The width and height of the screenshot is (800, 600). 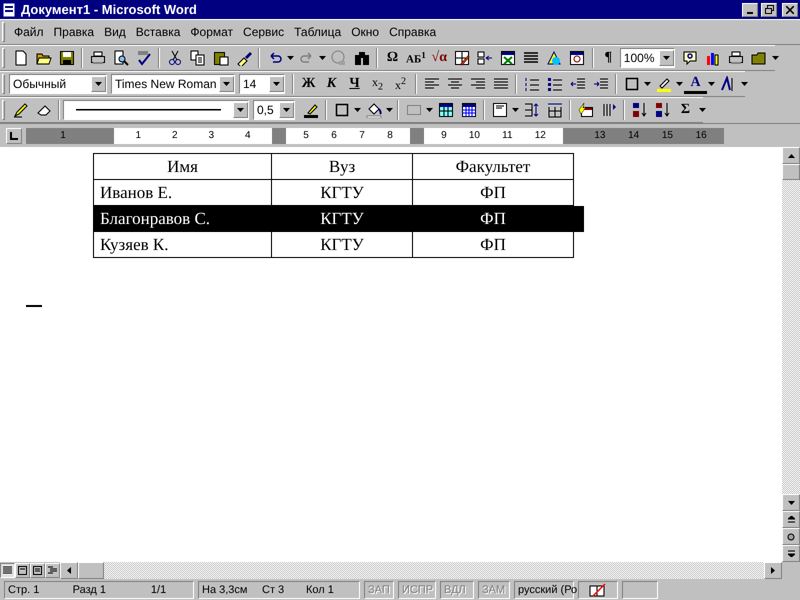 I want to click on font-color-button: A, so click(x=695, y=84).